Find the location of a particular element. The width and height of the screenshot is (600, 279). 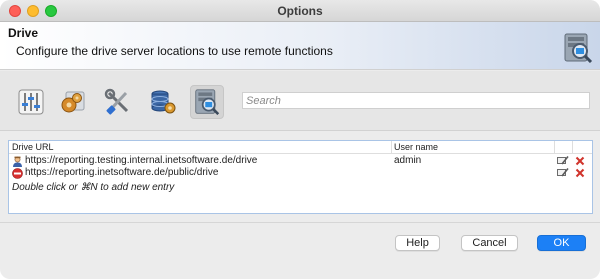

tool-tools is located at coordinates (118, 102).